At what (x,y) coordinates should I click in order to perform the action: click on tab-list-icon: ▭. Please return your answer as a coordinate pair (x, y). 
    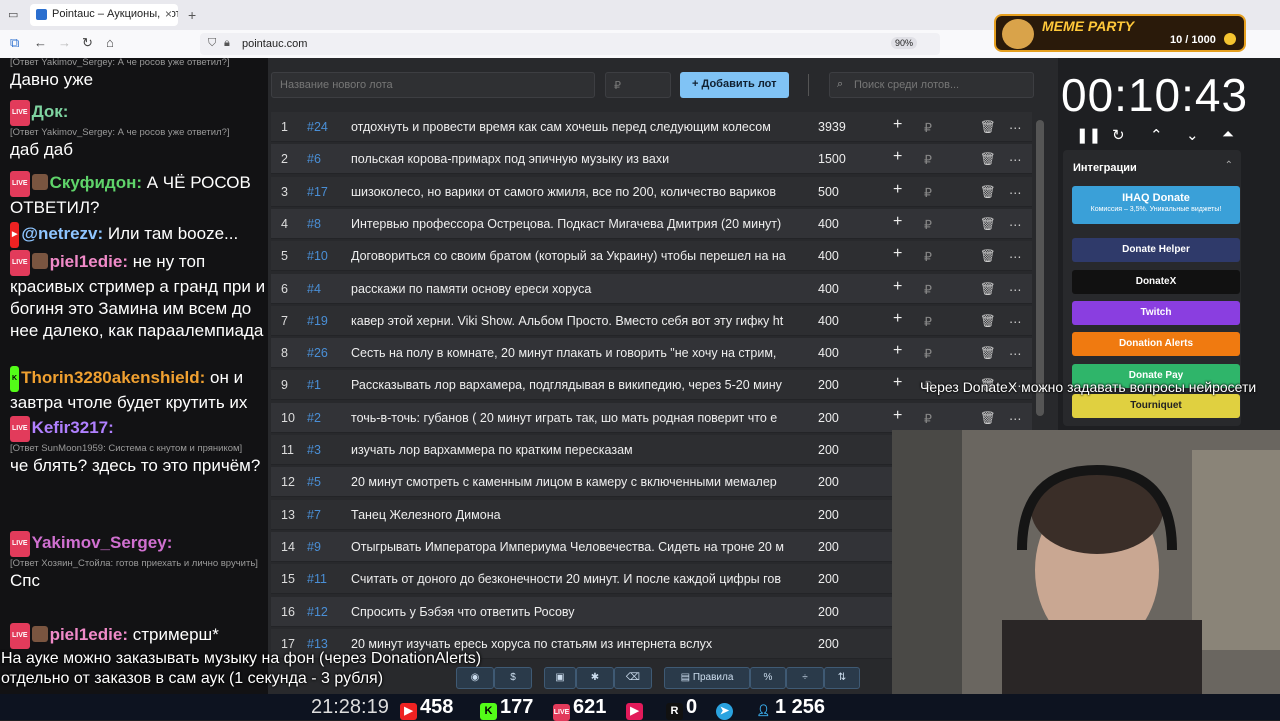
    Looking at the image, I should click on (13, 14).